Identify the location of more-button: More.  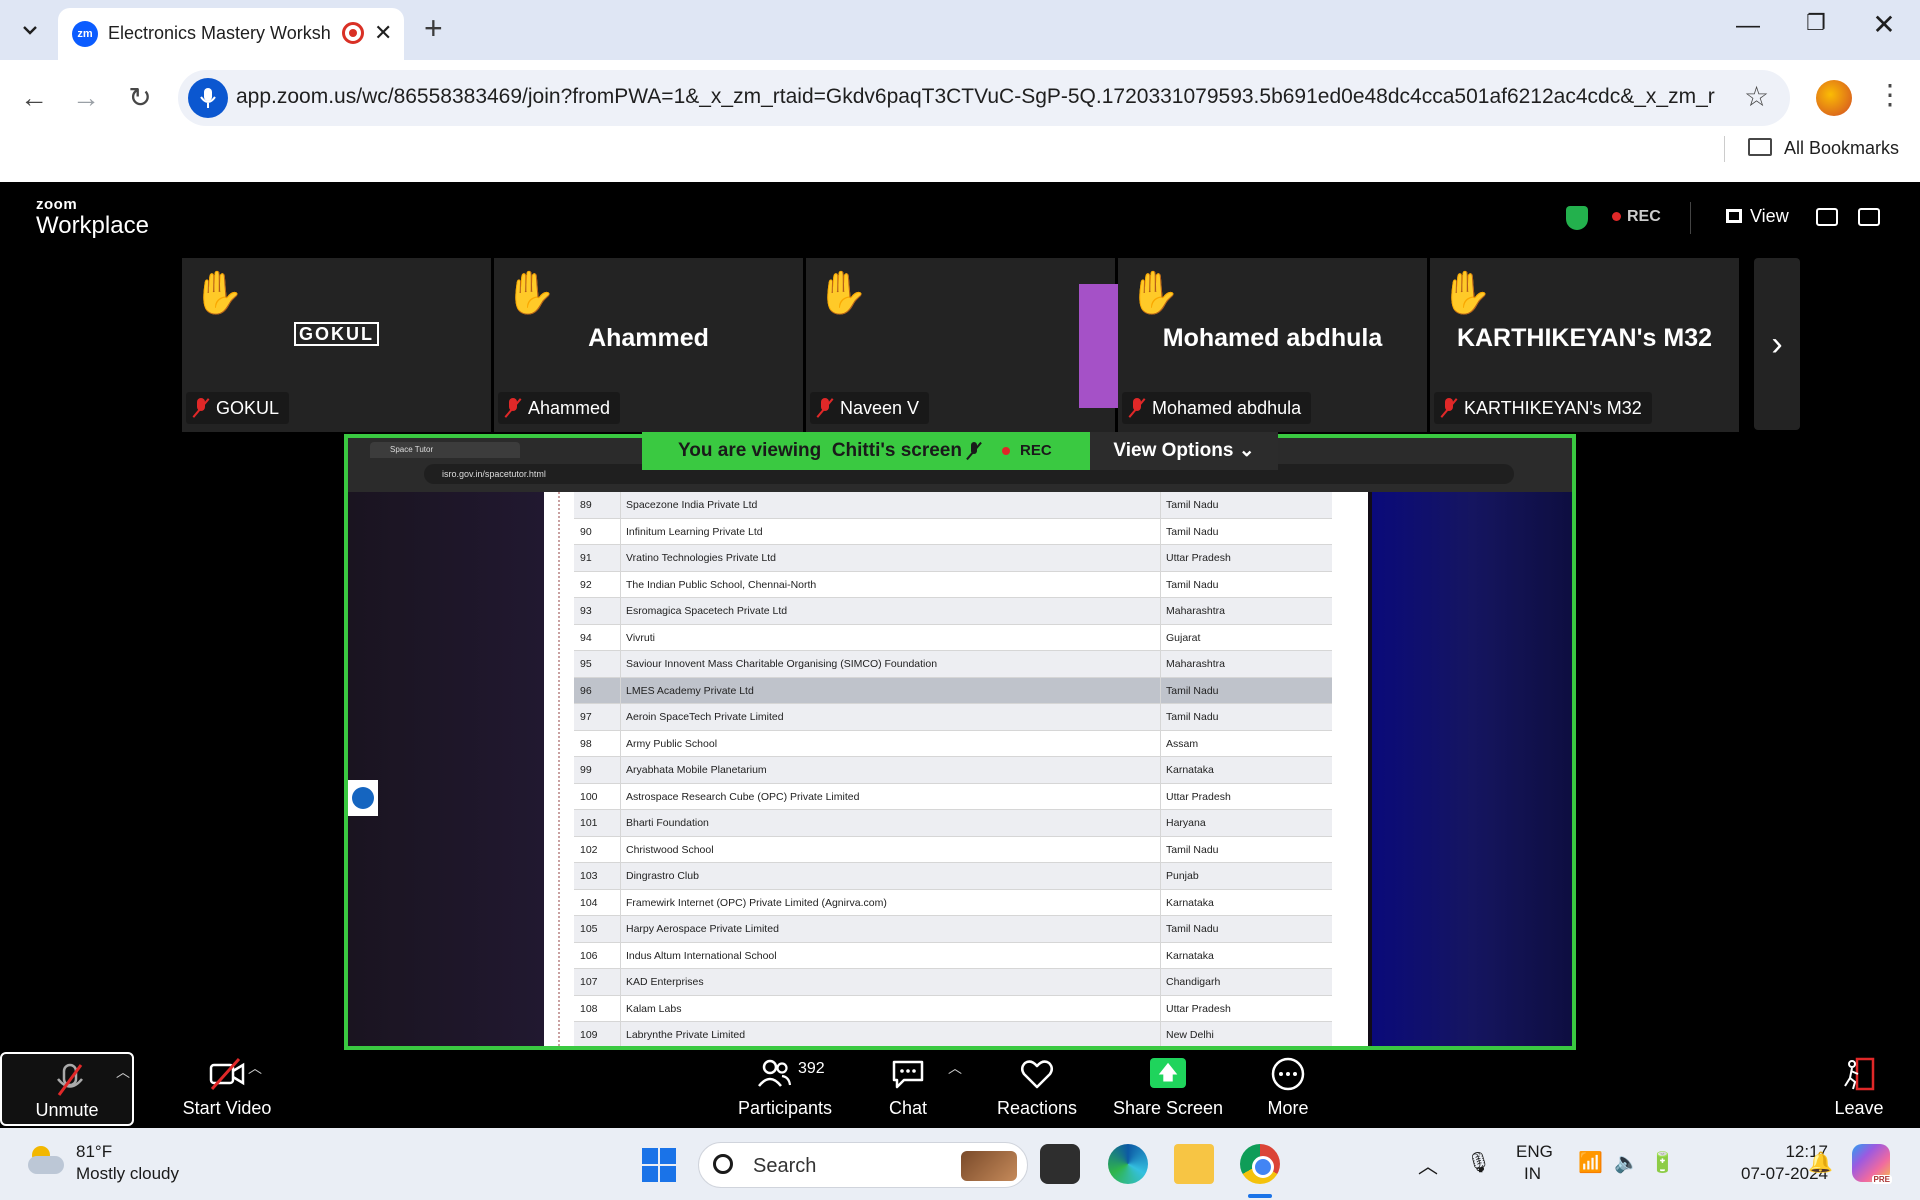
(1288, 1089).